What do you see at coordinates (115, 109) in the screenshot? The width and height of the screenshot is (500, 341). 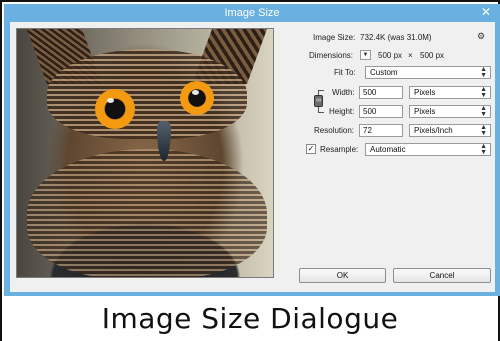 I see `owl-eye-left` at bounding box center [115, 109].